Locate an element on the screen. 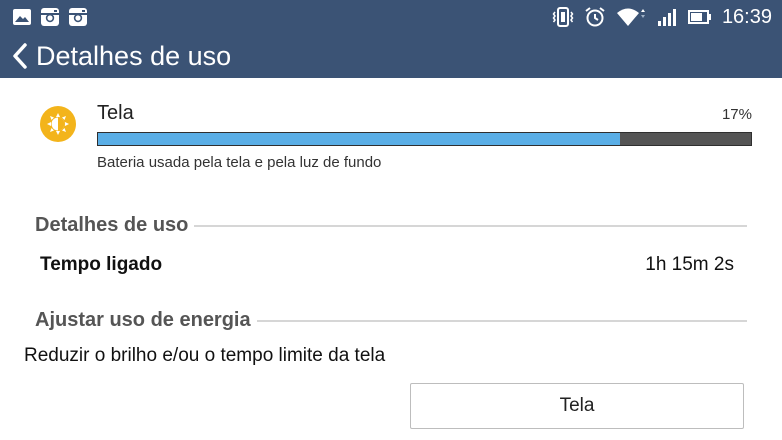 This screenshot has width=782, height=440. back-button is located at coordinates (14, 56).